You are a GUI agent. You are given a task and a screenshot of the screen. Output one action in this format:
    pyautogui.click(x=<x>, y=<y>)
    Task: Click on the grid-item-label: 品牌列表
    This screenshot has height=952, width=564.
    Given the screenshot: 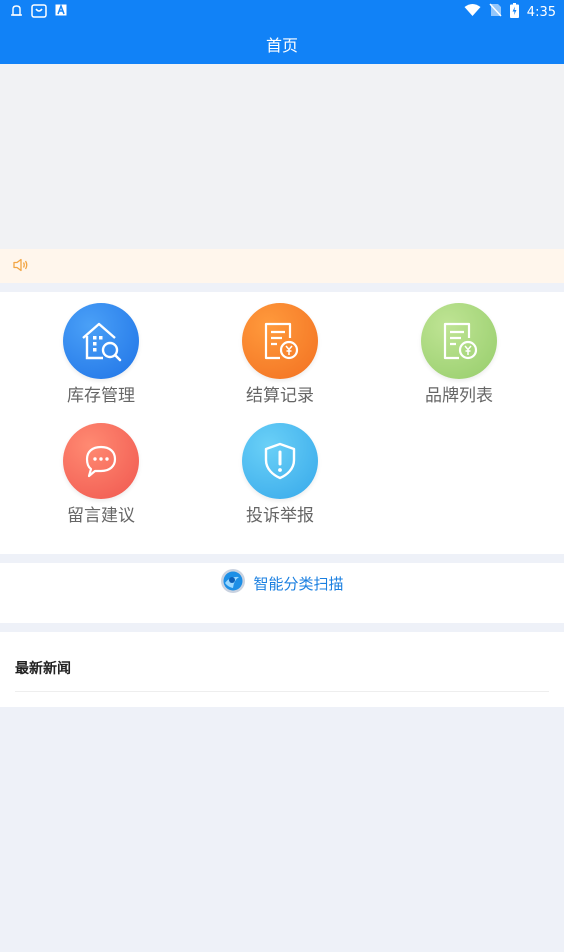 What is the action you would take?
    pyautogui.click(x=459, y=396)
    